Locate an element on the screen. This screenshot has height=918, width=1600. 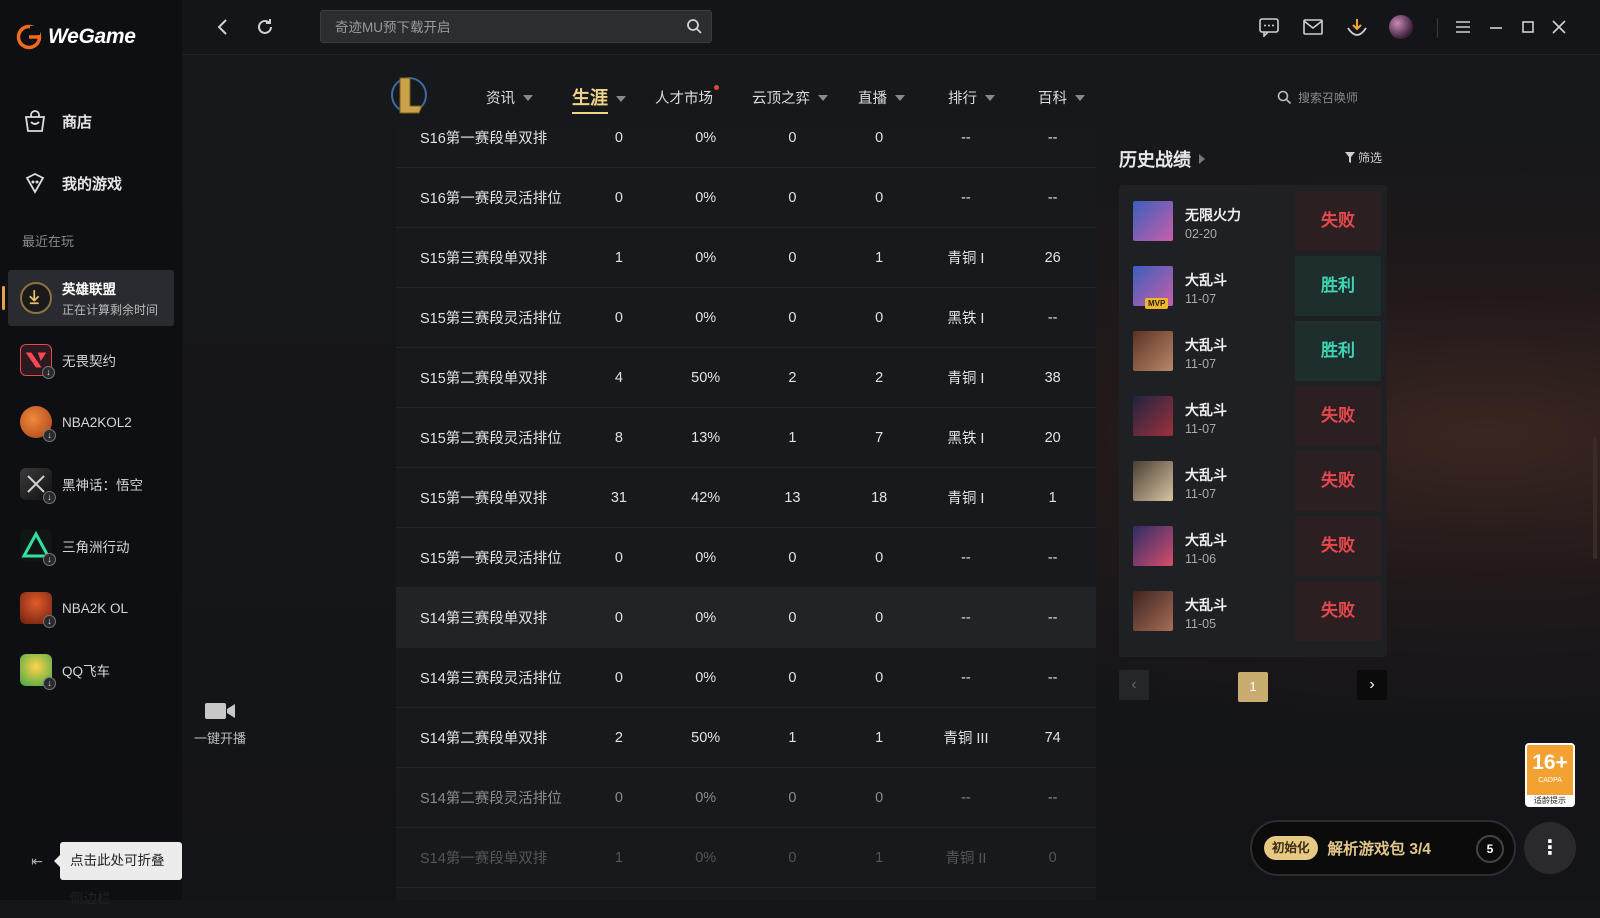
one-click-live-button: 一键开播 is located at coordinates (220, 723).